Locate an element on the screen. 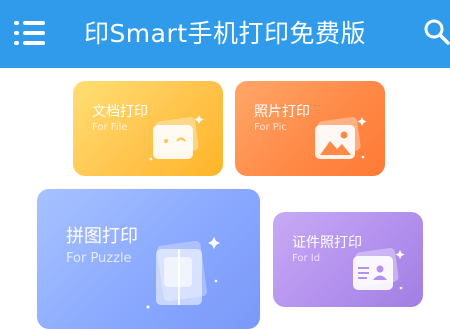  id-photo-print-card: 证件照打印 For Id is located at coordinates (348, 259).